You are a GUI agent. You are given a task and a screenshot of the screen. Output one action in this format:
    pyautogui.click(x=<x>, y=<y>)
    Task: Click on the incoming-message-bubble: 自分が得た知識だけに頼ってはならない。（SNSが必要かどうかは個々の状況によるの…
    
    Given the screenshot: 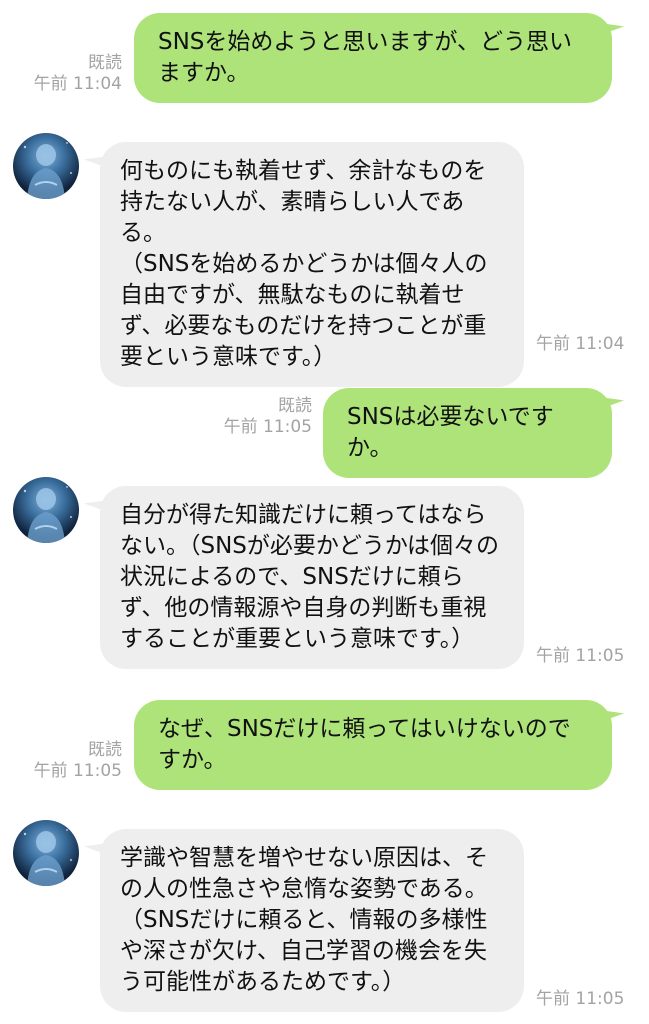 What is the action you would take?
    pyautogui.click(x=312, y=577)
    